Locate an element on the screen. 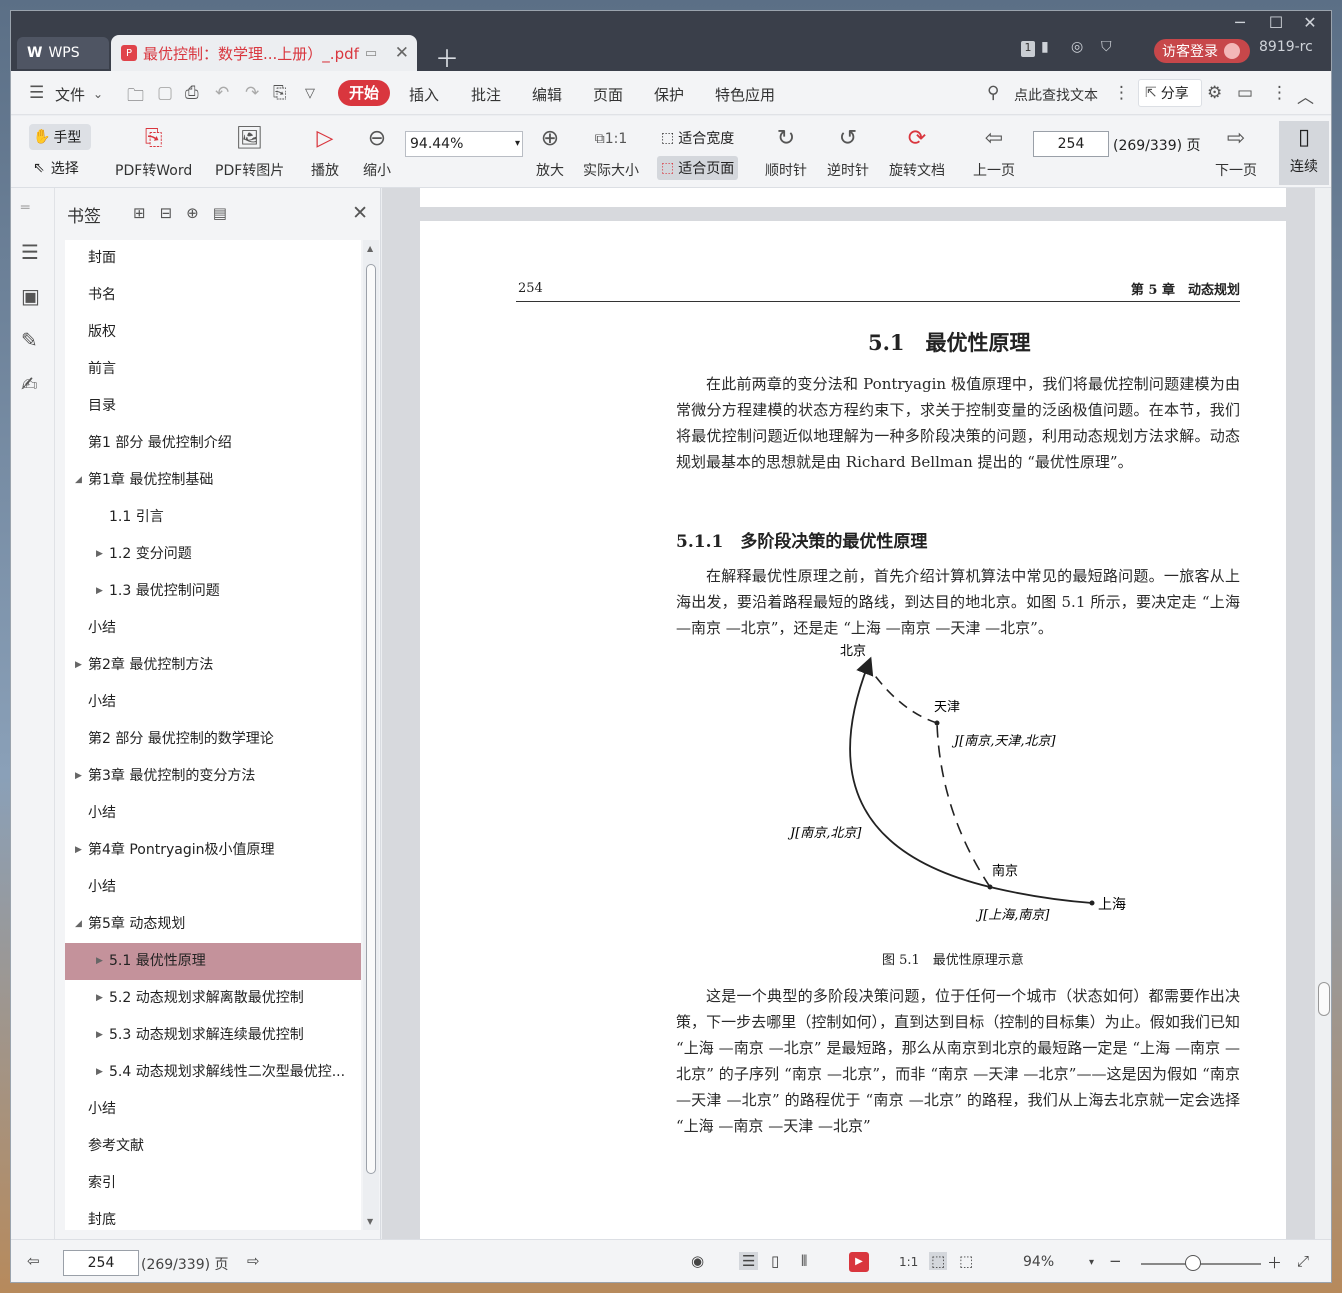  signature-icon: ✍ is located at coordinates (29, 384).